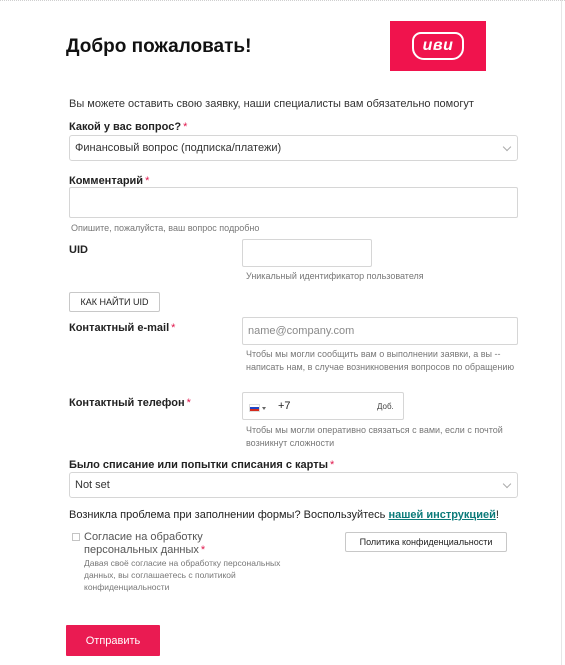 The height and width of the screenshot is (665, 565). What do you see at coordinates (254, 408) in the screenshot?
I see `russia-flag-icon` at bounding box center [254, 408].